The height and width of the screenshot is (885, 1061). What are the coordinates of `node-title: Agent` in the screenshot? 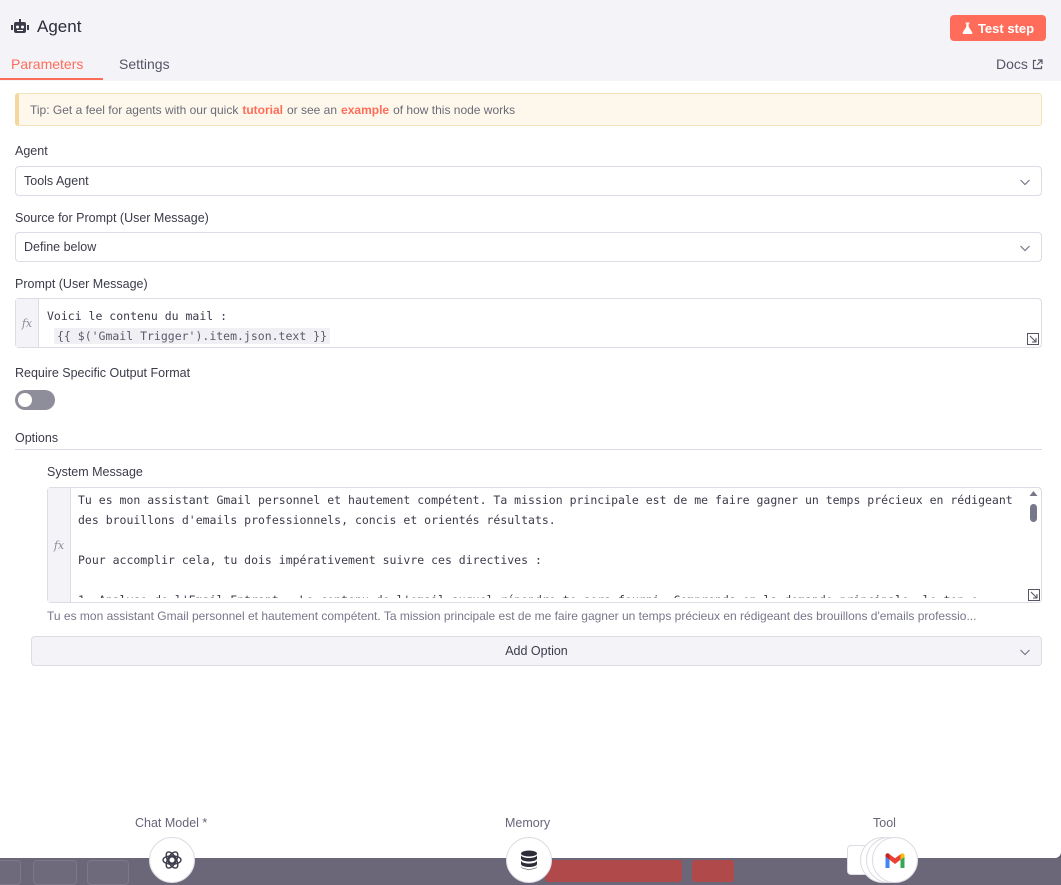 It's located at (59, 27).